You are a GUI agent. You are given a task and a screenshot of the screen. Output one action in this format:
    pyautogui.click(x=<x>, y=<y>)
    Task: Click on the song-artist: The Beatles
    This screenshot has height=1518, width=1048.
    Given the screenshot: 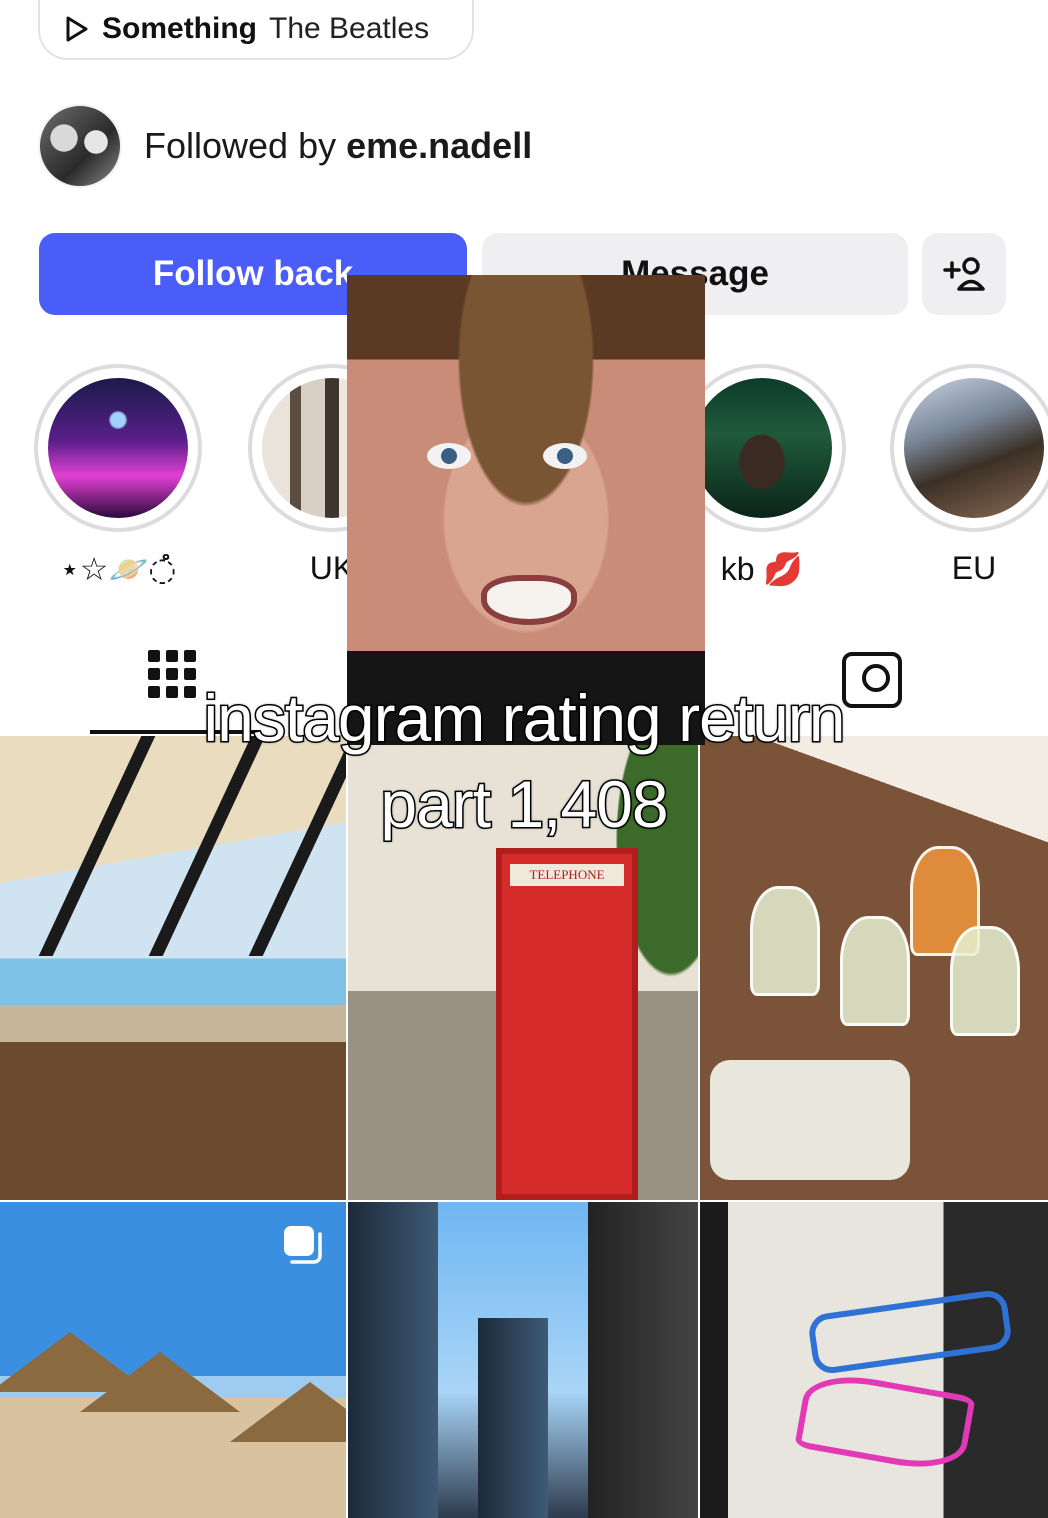 What is the action you would take?
    pyautogui.click(x=349, y=28)
    